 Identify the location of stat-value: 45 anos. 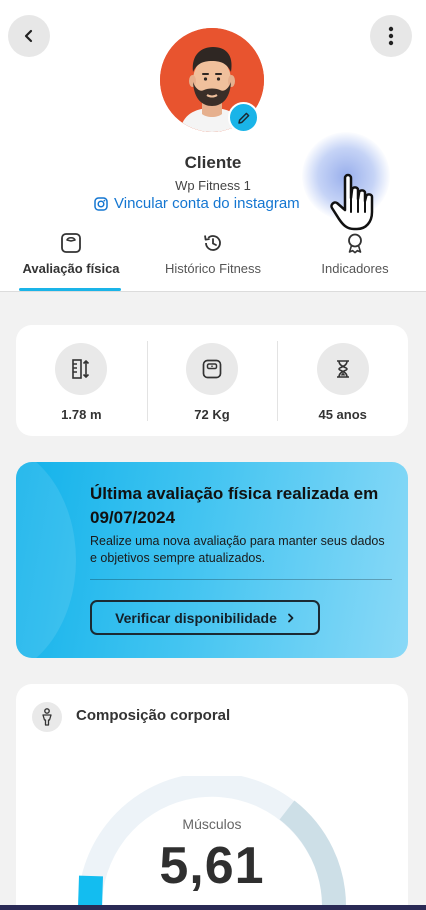
(342, 414).